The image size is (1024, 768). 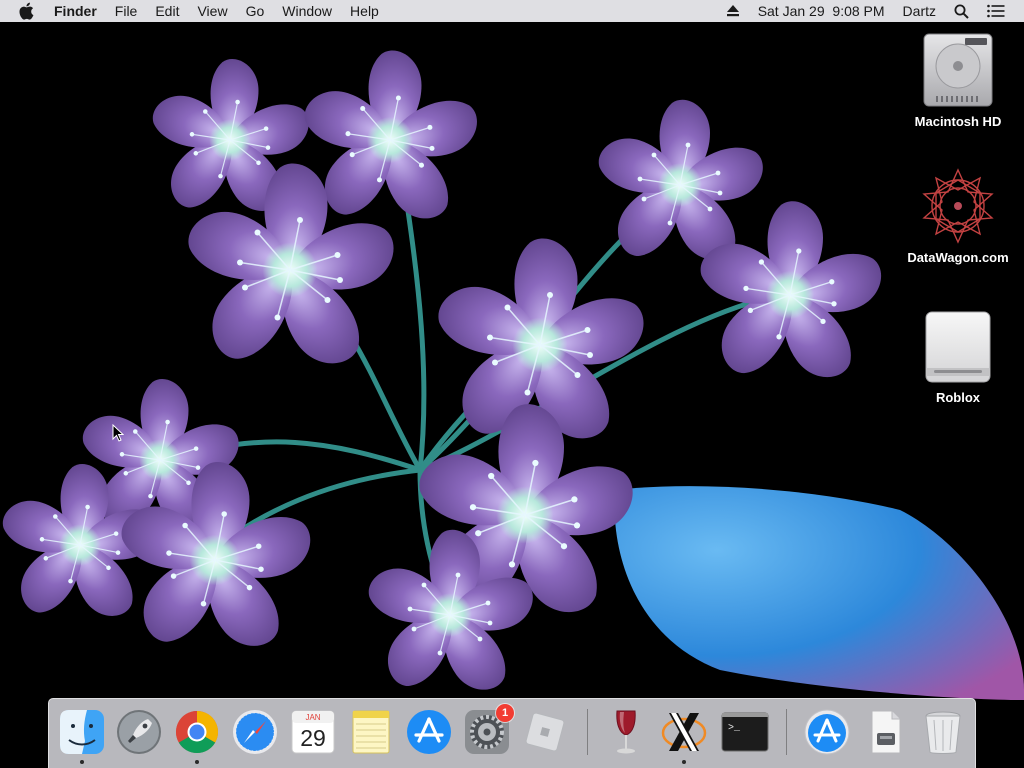 I want to click on roblox-icon, so click(x=545, y=732).